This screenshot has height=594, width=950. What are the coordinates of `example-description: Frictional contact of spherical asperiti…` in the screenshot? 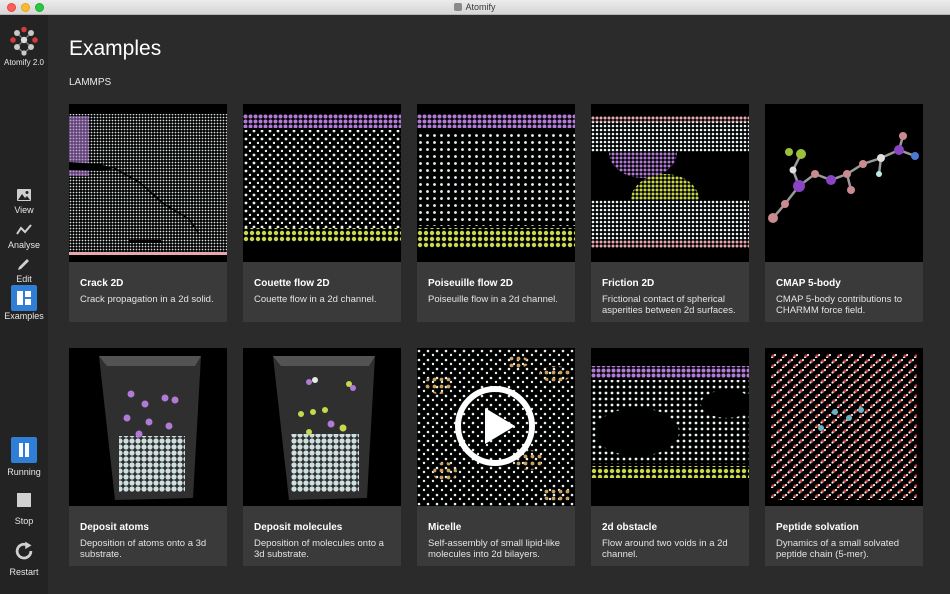 It's located at (669, 305).